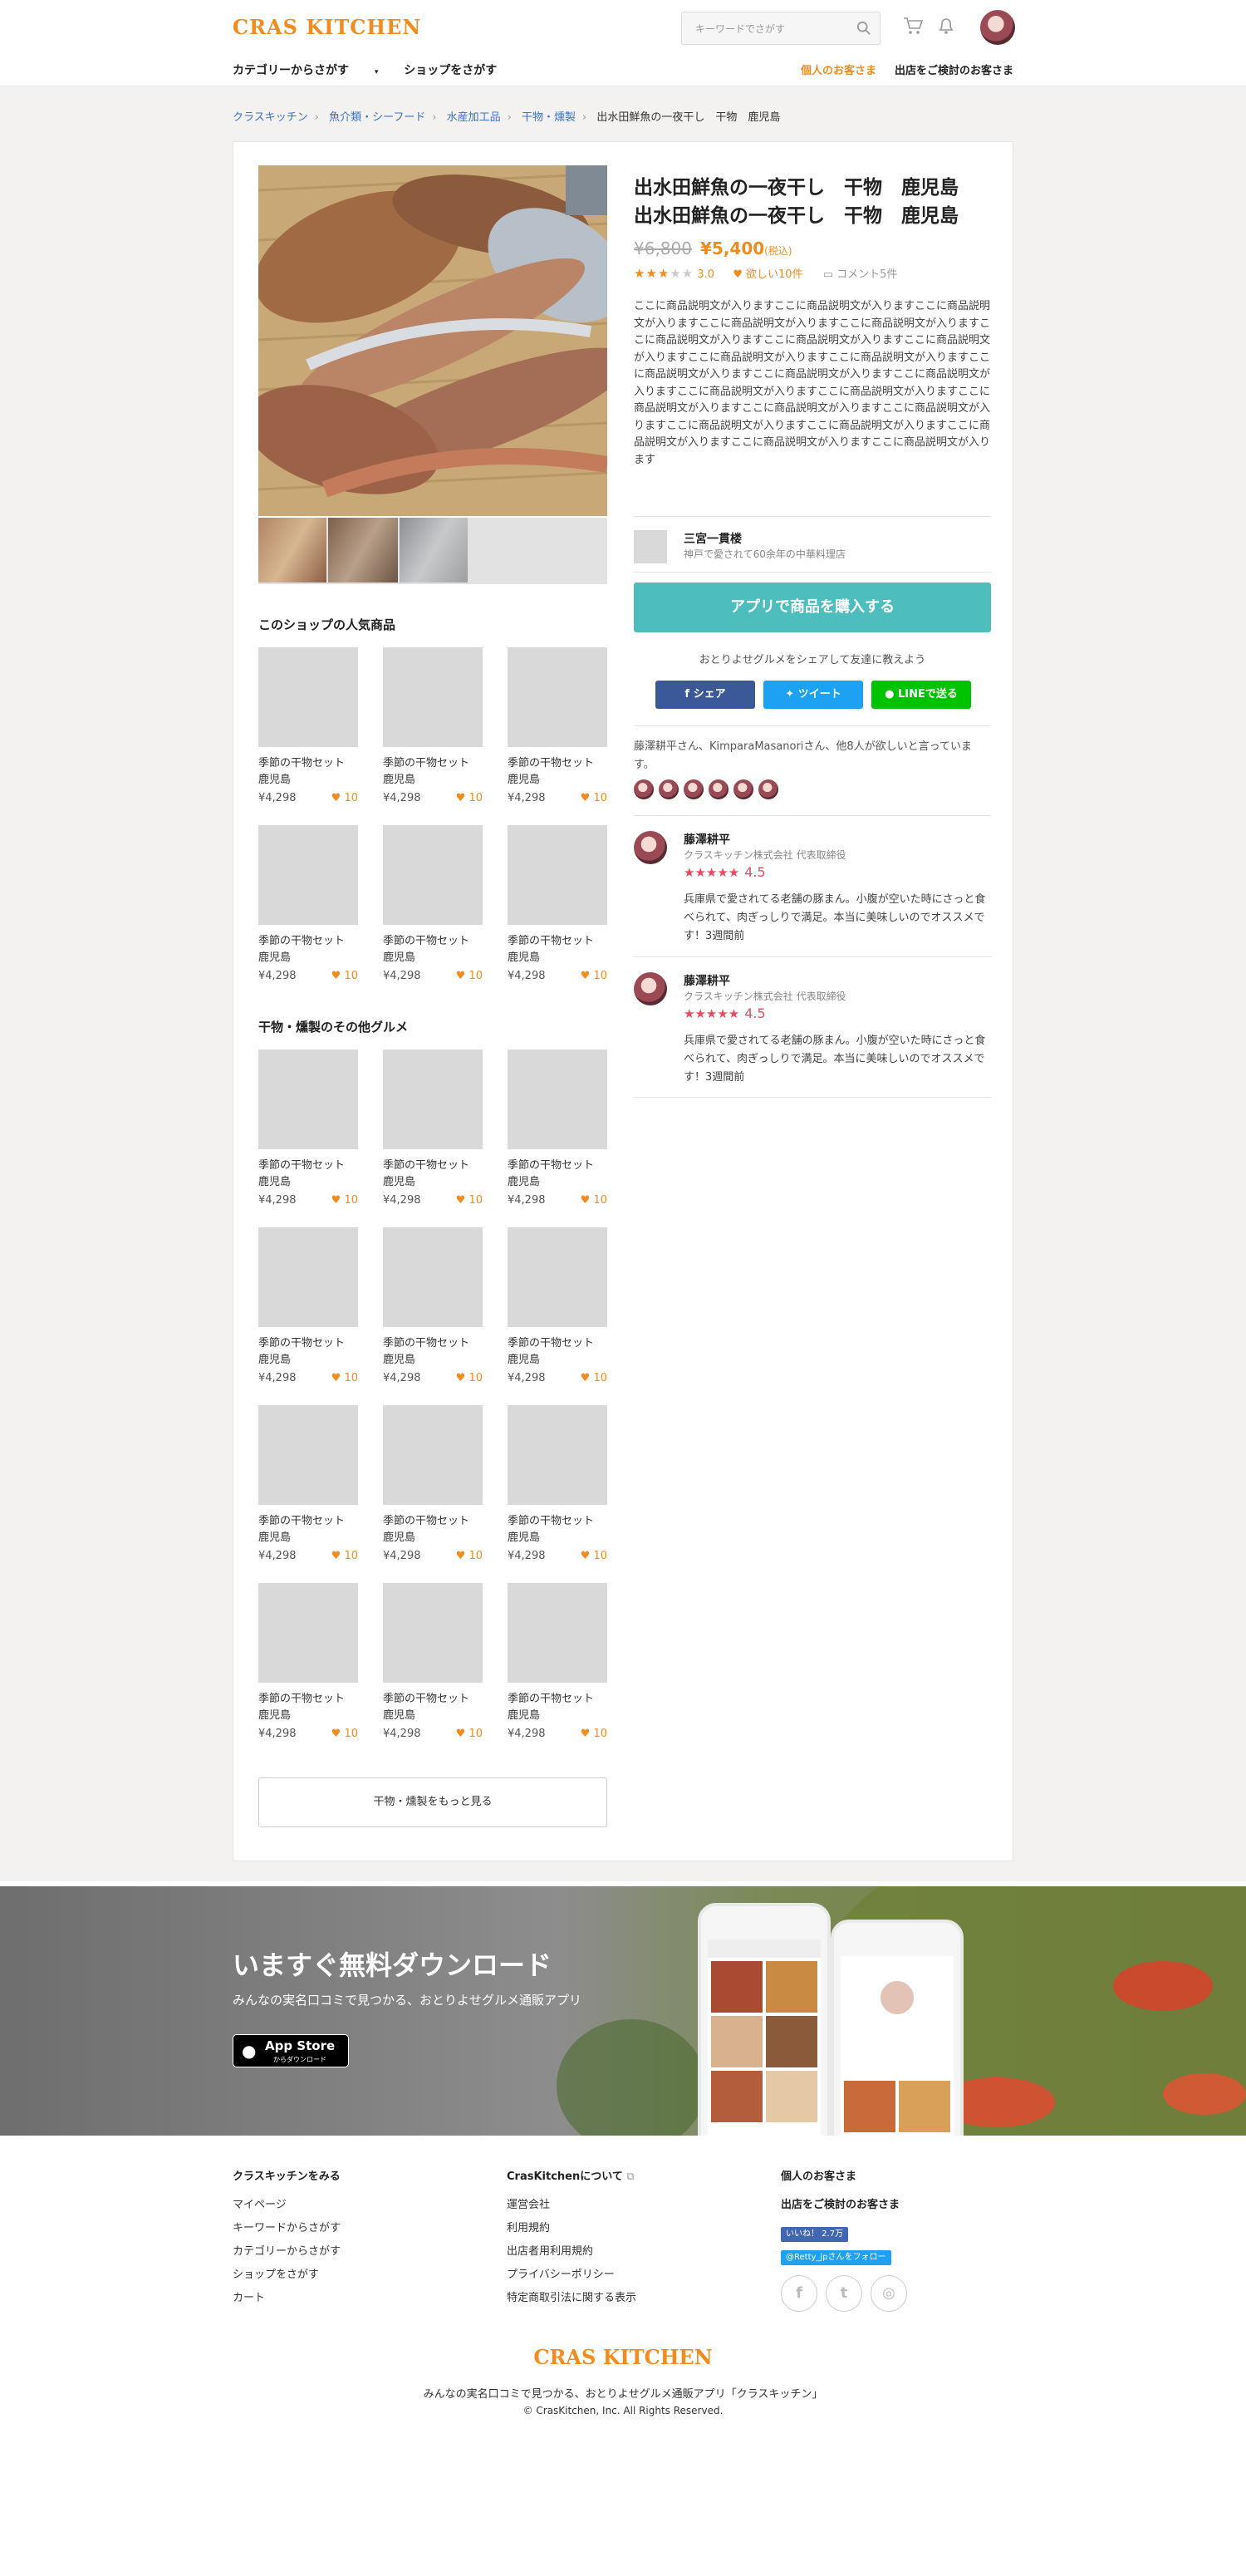 Image resolution: width=1246 pixels, height=2576 pixels. I want to click on footer-link: マイページ, so click(287, 2205).